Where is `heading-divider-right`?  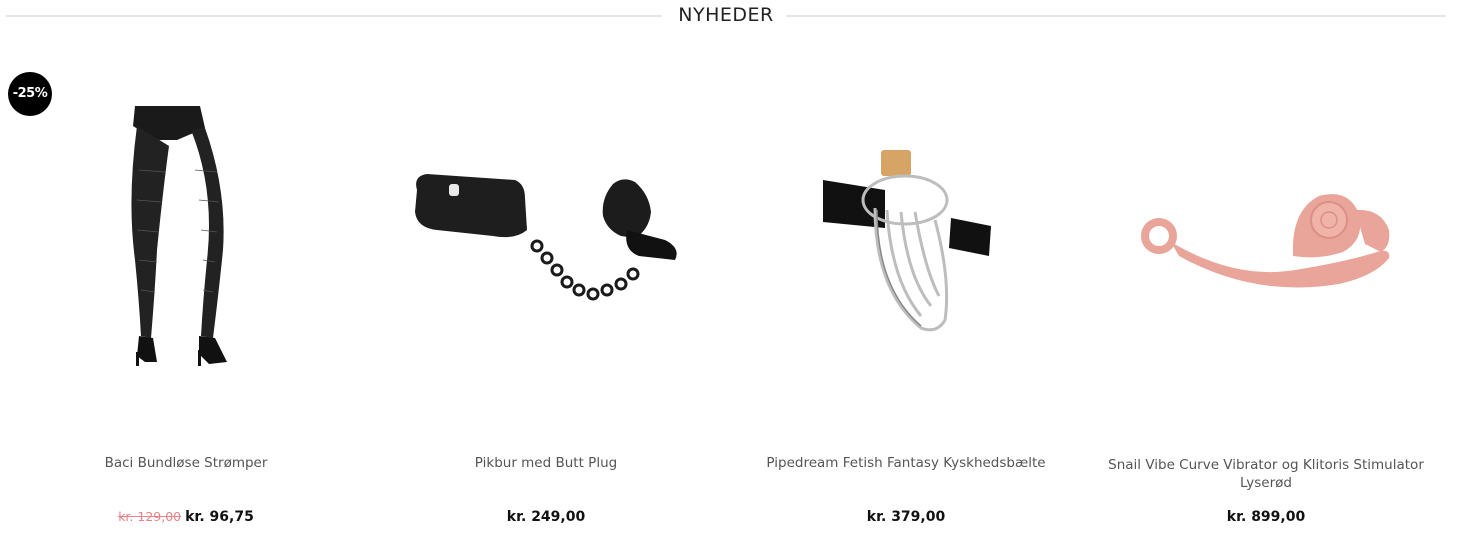
heading-divider-right is located at coordinates (1116, 16).